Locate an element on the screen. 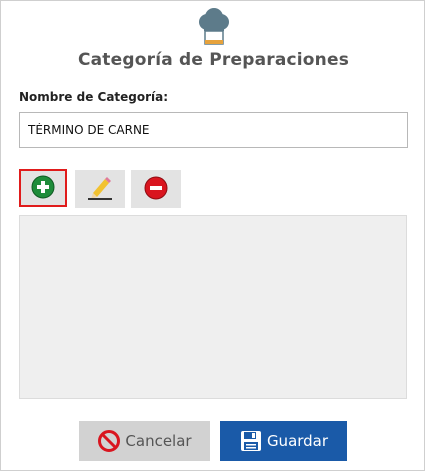 This screenshot has width=425, height=471. delete-button is located at coordinates (156, 189).